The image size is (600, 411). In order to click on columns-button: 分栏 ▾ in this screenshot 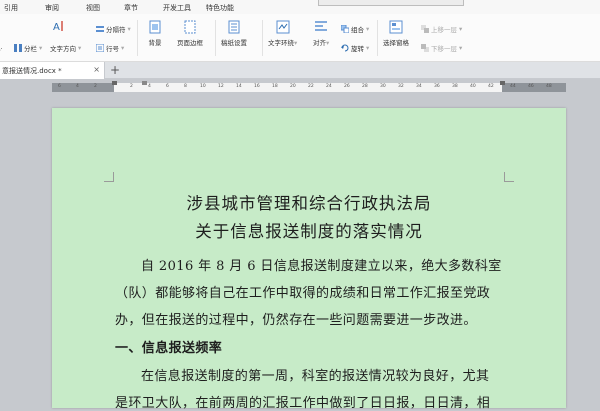, I will do `click(28, 48)`.